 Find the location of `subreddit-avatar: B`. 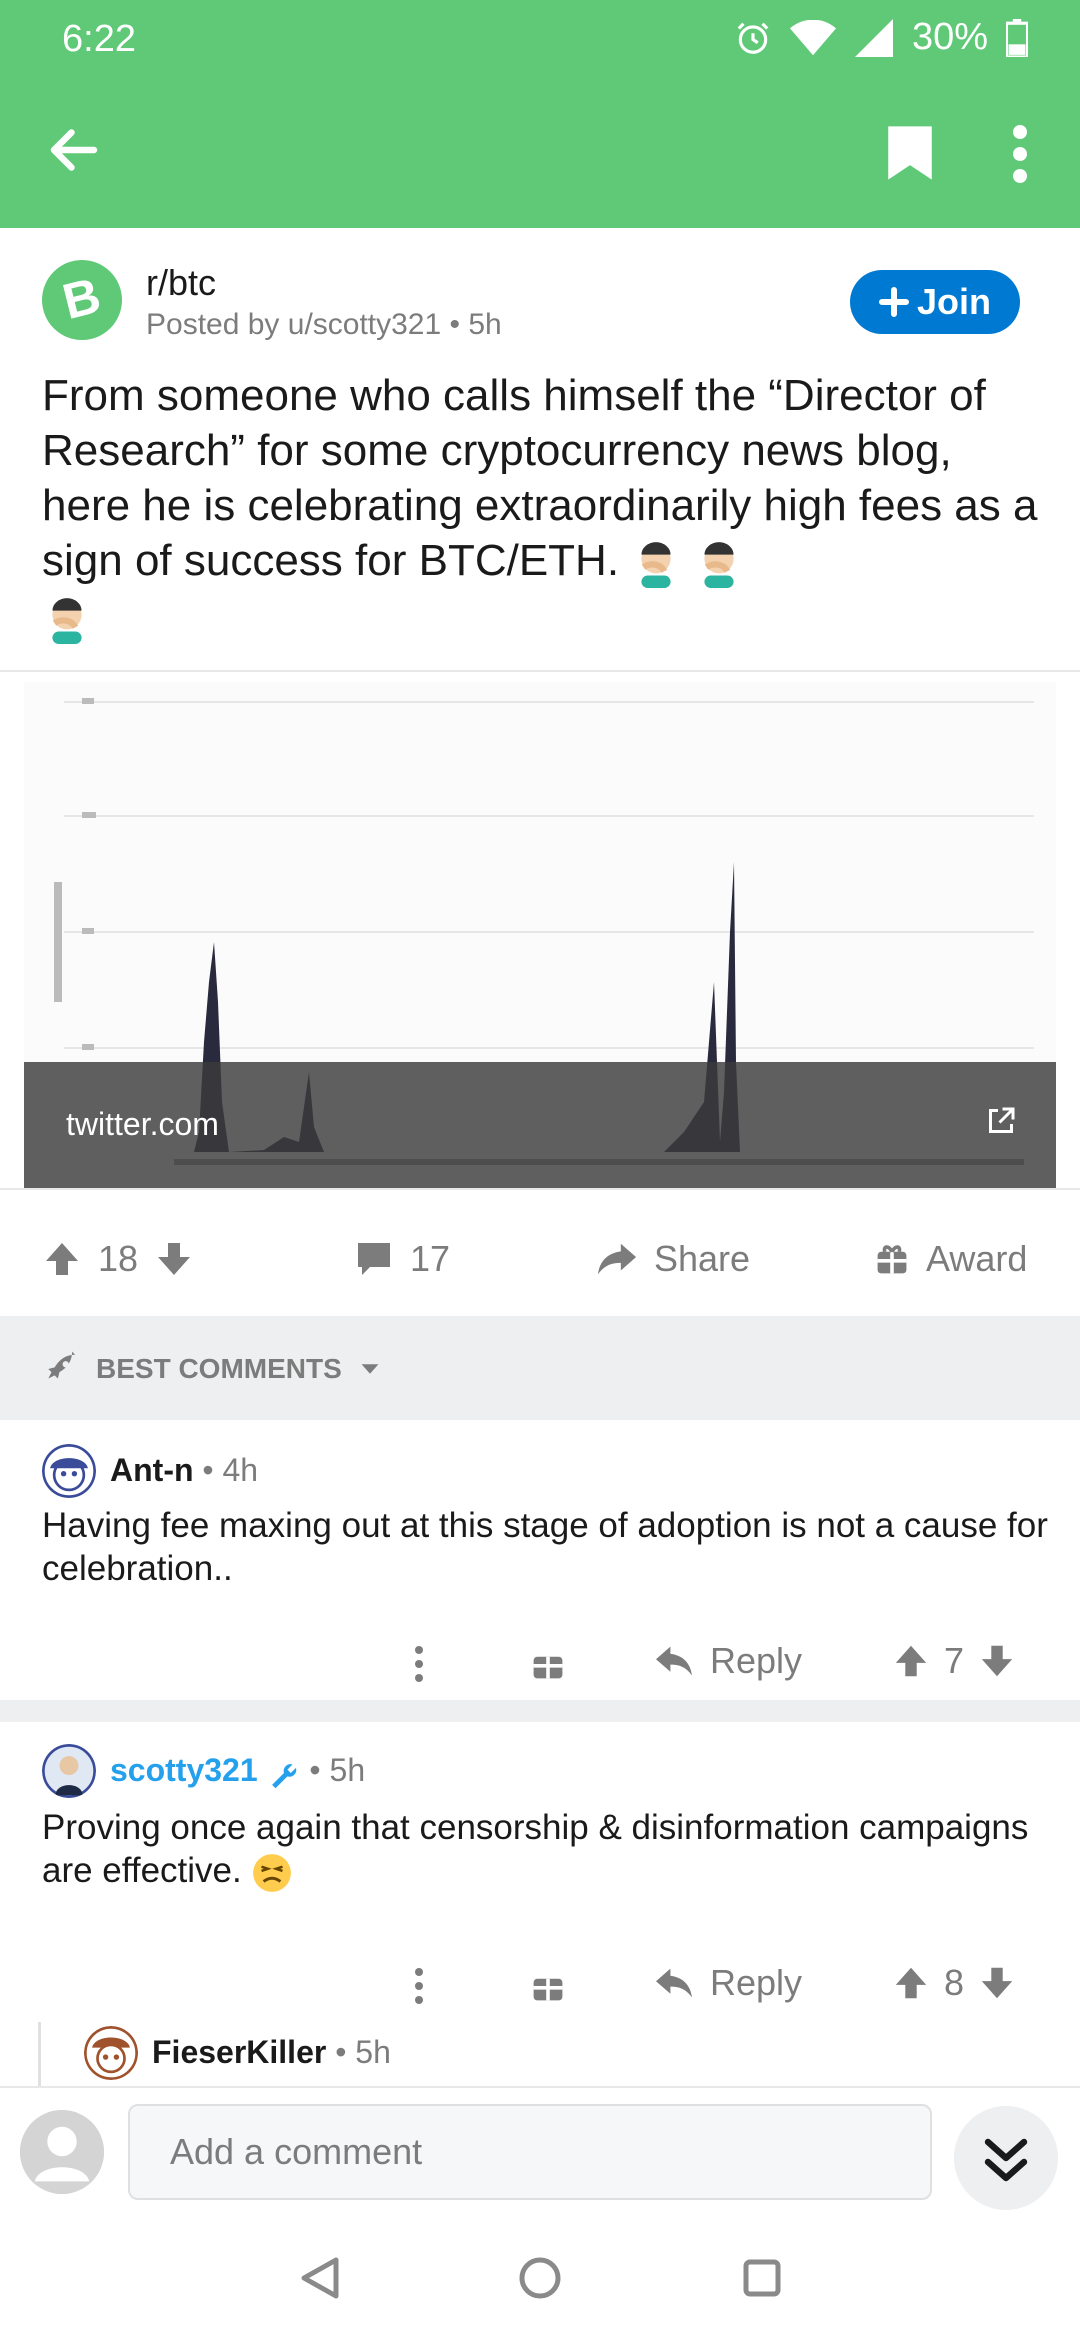

subreddit-avatar: B is located at coordinates (82, 300).